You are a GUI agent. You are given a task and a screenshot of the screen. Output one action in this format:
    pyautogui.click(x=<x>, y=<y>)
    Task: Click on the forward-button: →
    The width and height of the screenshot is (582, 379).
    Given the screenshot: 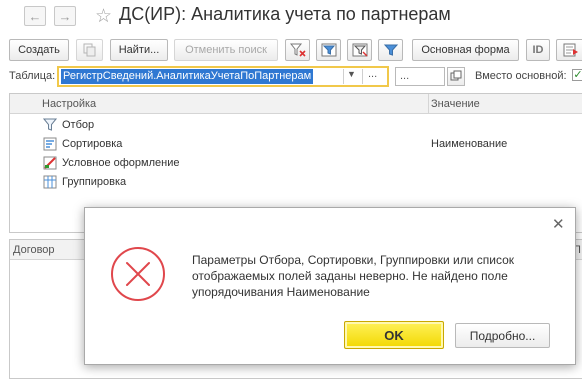 What is the action you would take?
    pyautogui.click(x=65, y=16)
    